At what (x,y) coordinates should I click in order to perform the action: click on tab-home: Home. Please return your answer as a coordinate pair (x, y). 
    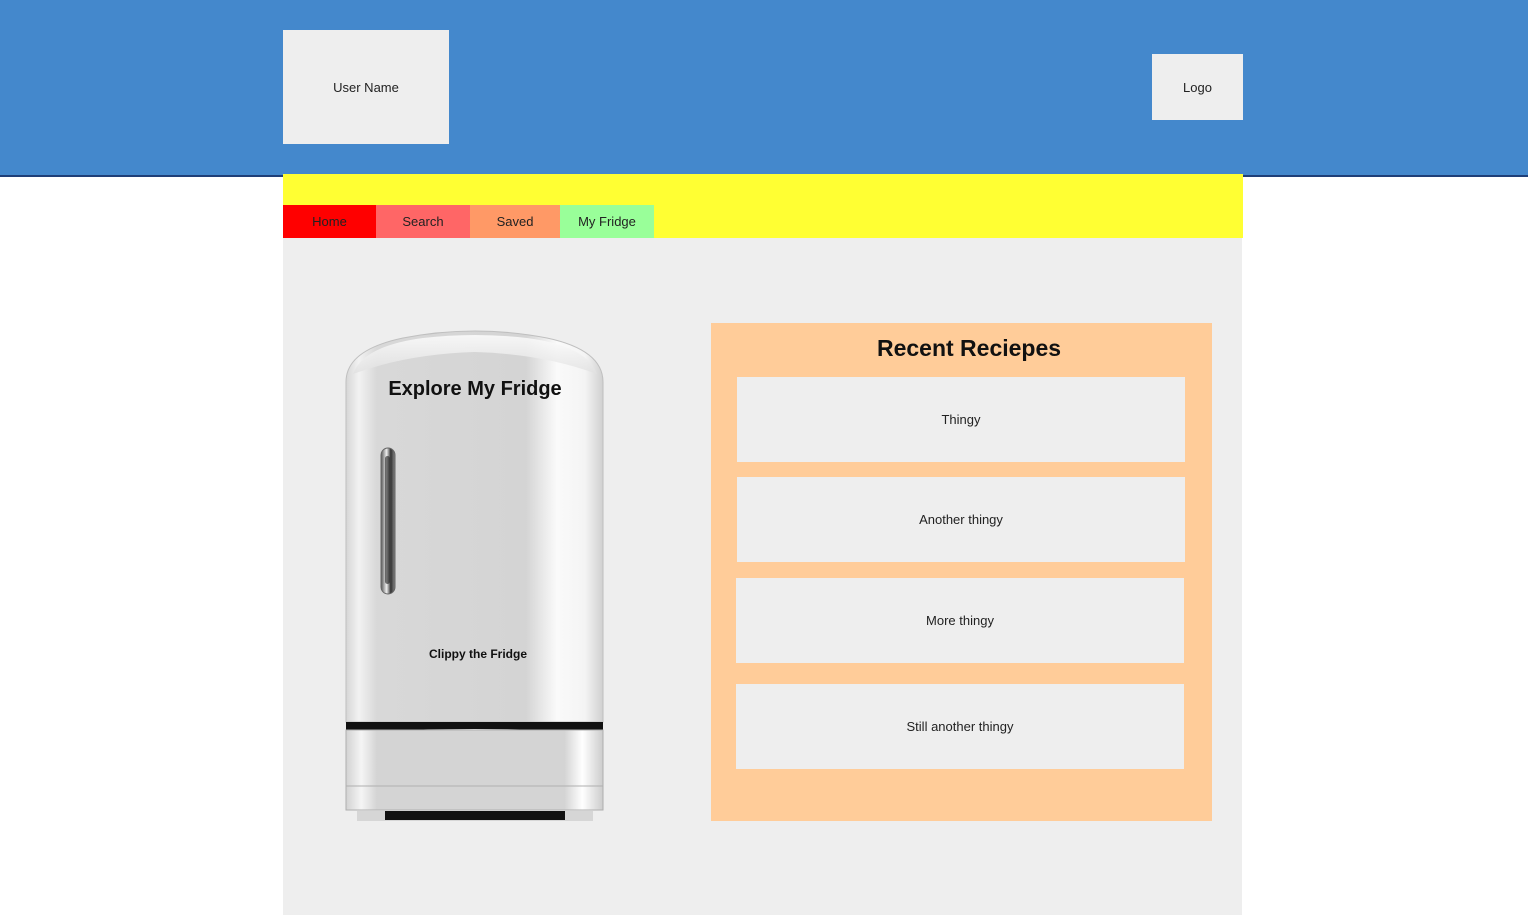
    Looking at the image, I should click on (329, 221).